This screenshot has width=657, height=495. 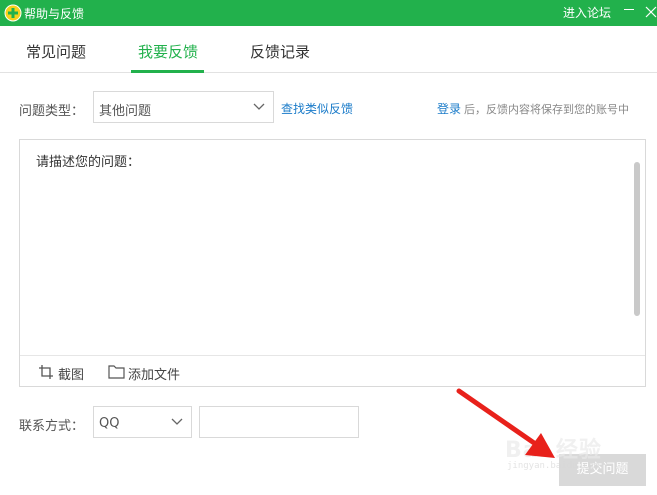 What do you see at coordinates (52, 426) in the screenshot?
I see `contact-label: 联系方式：` at bounding box center [52, 426].